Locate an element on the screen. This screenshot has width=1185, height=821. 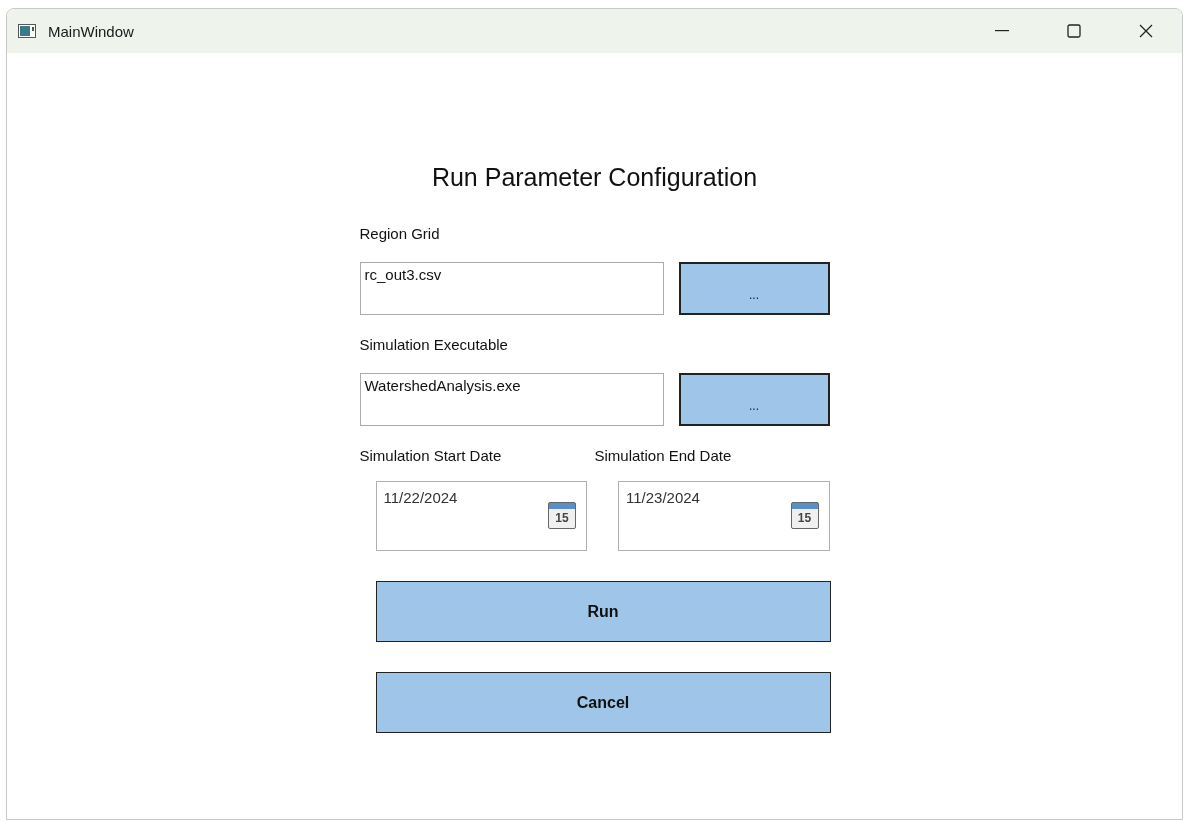
close-icon is located at coordinates (1146, 31).